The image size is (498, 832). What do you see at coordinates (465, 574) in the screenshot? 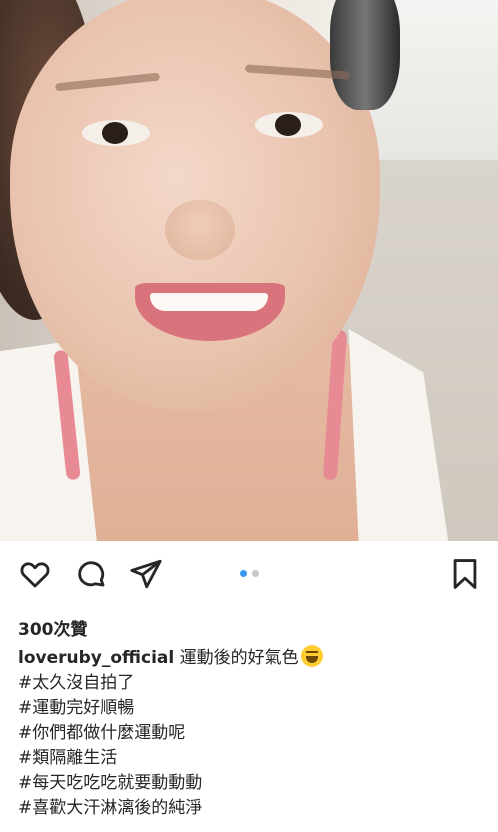
I see `bookmark-icon` at bounding box center [465, 574].